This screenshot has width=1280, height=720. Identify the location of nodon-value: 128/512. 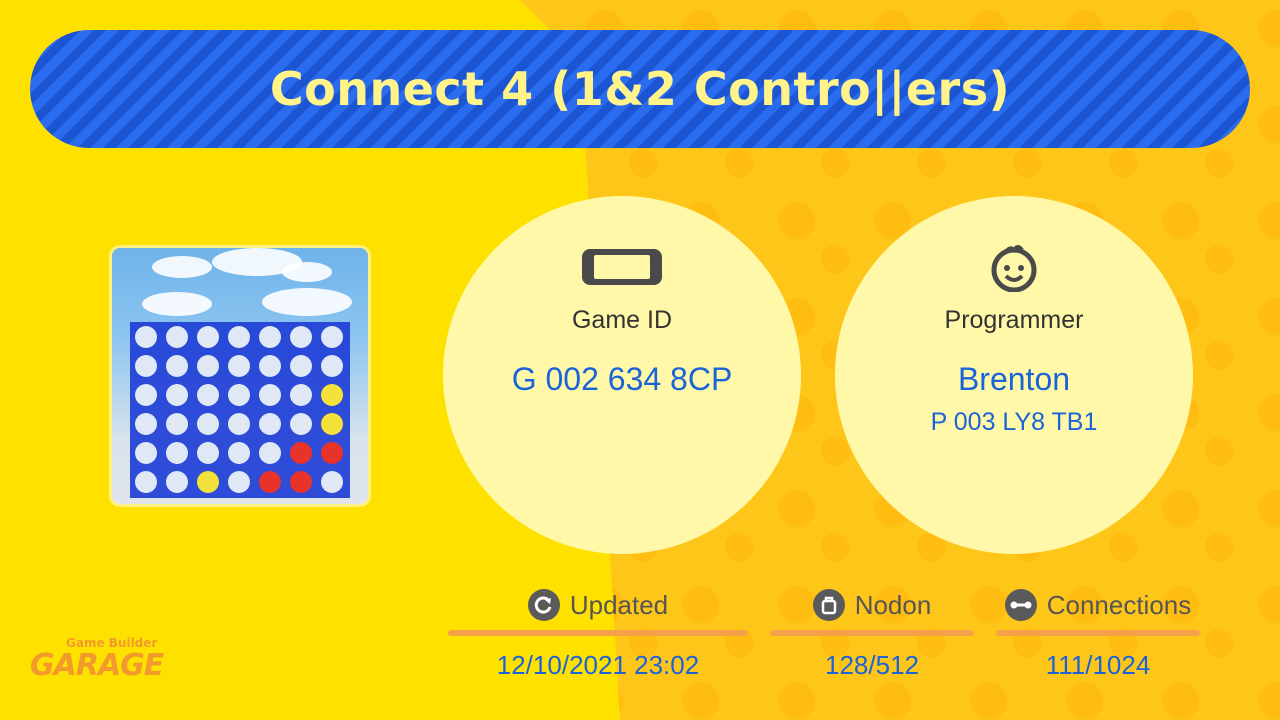
(872, 665).